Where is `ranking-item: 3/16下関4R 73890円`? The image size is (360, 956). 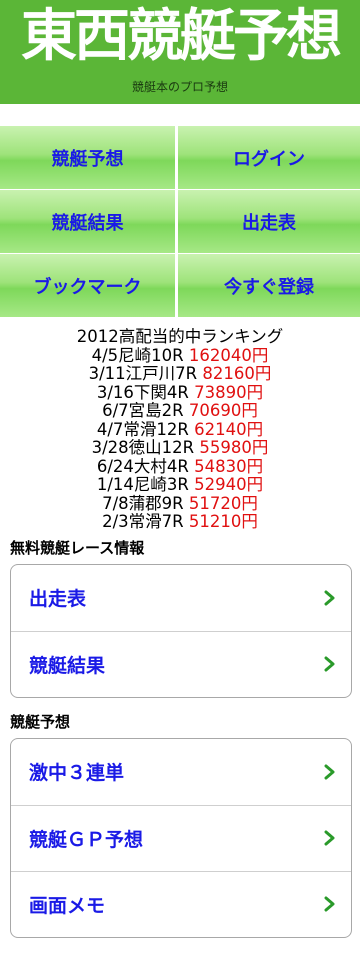 ranking-item: 3/16下関4R 73890円 is located at coordinates (180, 392).